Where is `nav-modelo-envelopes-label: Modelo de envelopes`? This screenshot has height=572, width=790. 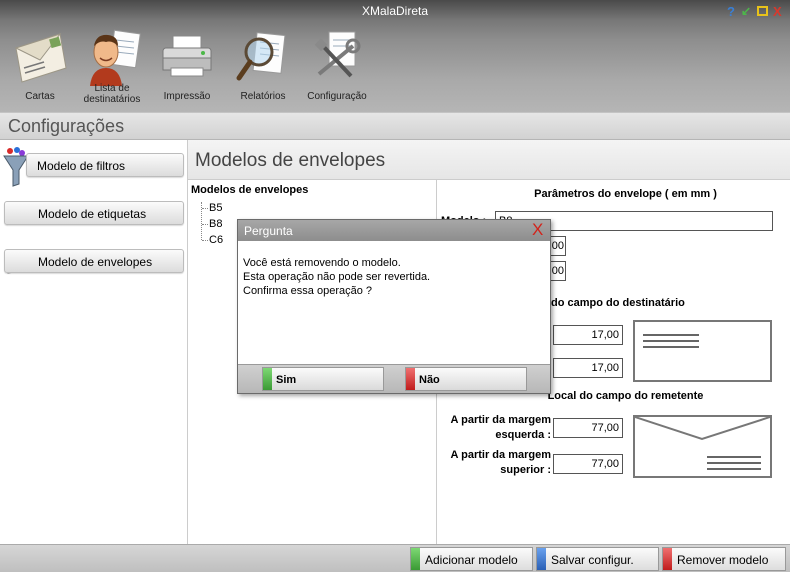
nav-modelo-envelopes-label: Modelo de envelopes is located at coordinates (95, 262).